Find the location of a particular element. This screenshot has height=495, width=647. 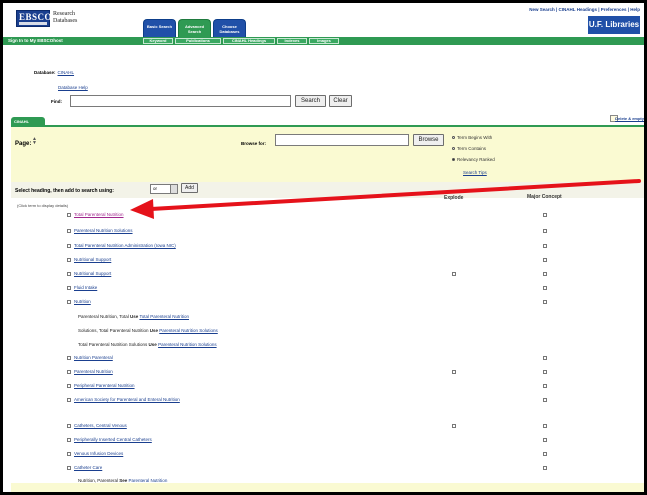

heading-link: Catheters, Central Venous is located at coordinates (100, 425).